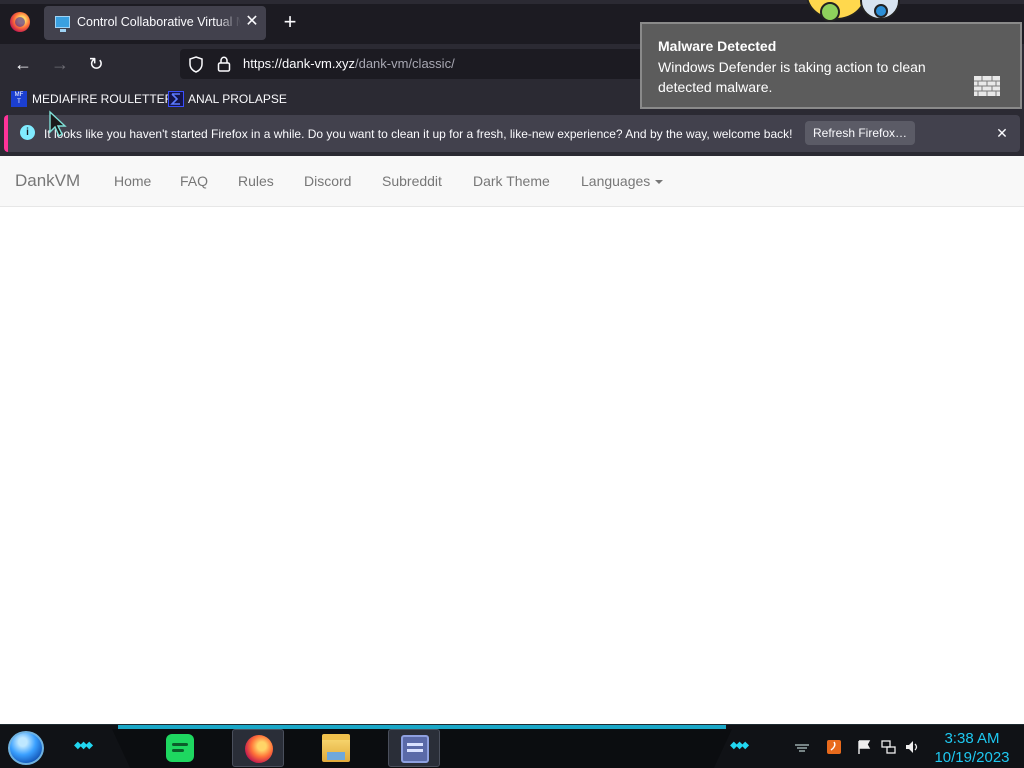  Describe the element at coordinates (60, 64) in the screenshot. I see `forward-button: →` at that location.